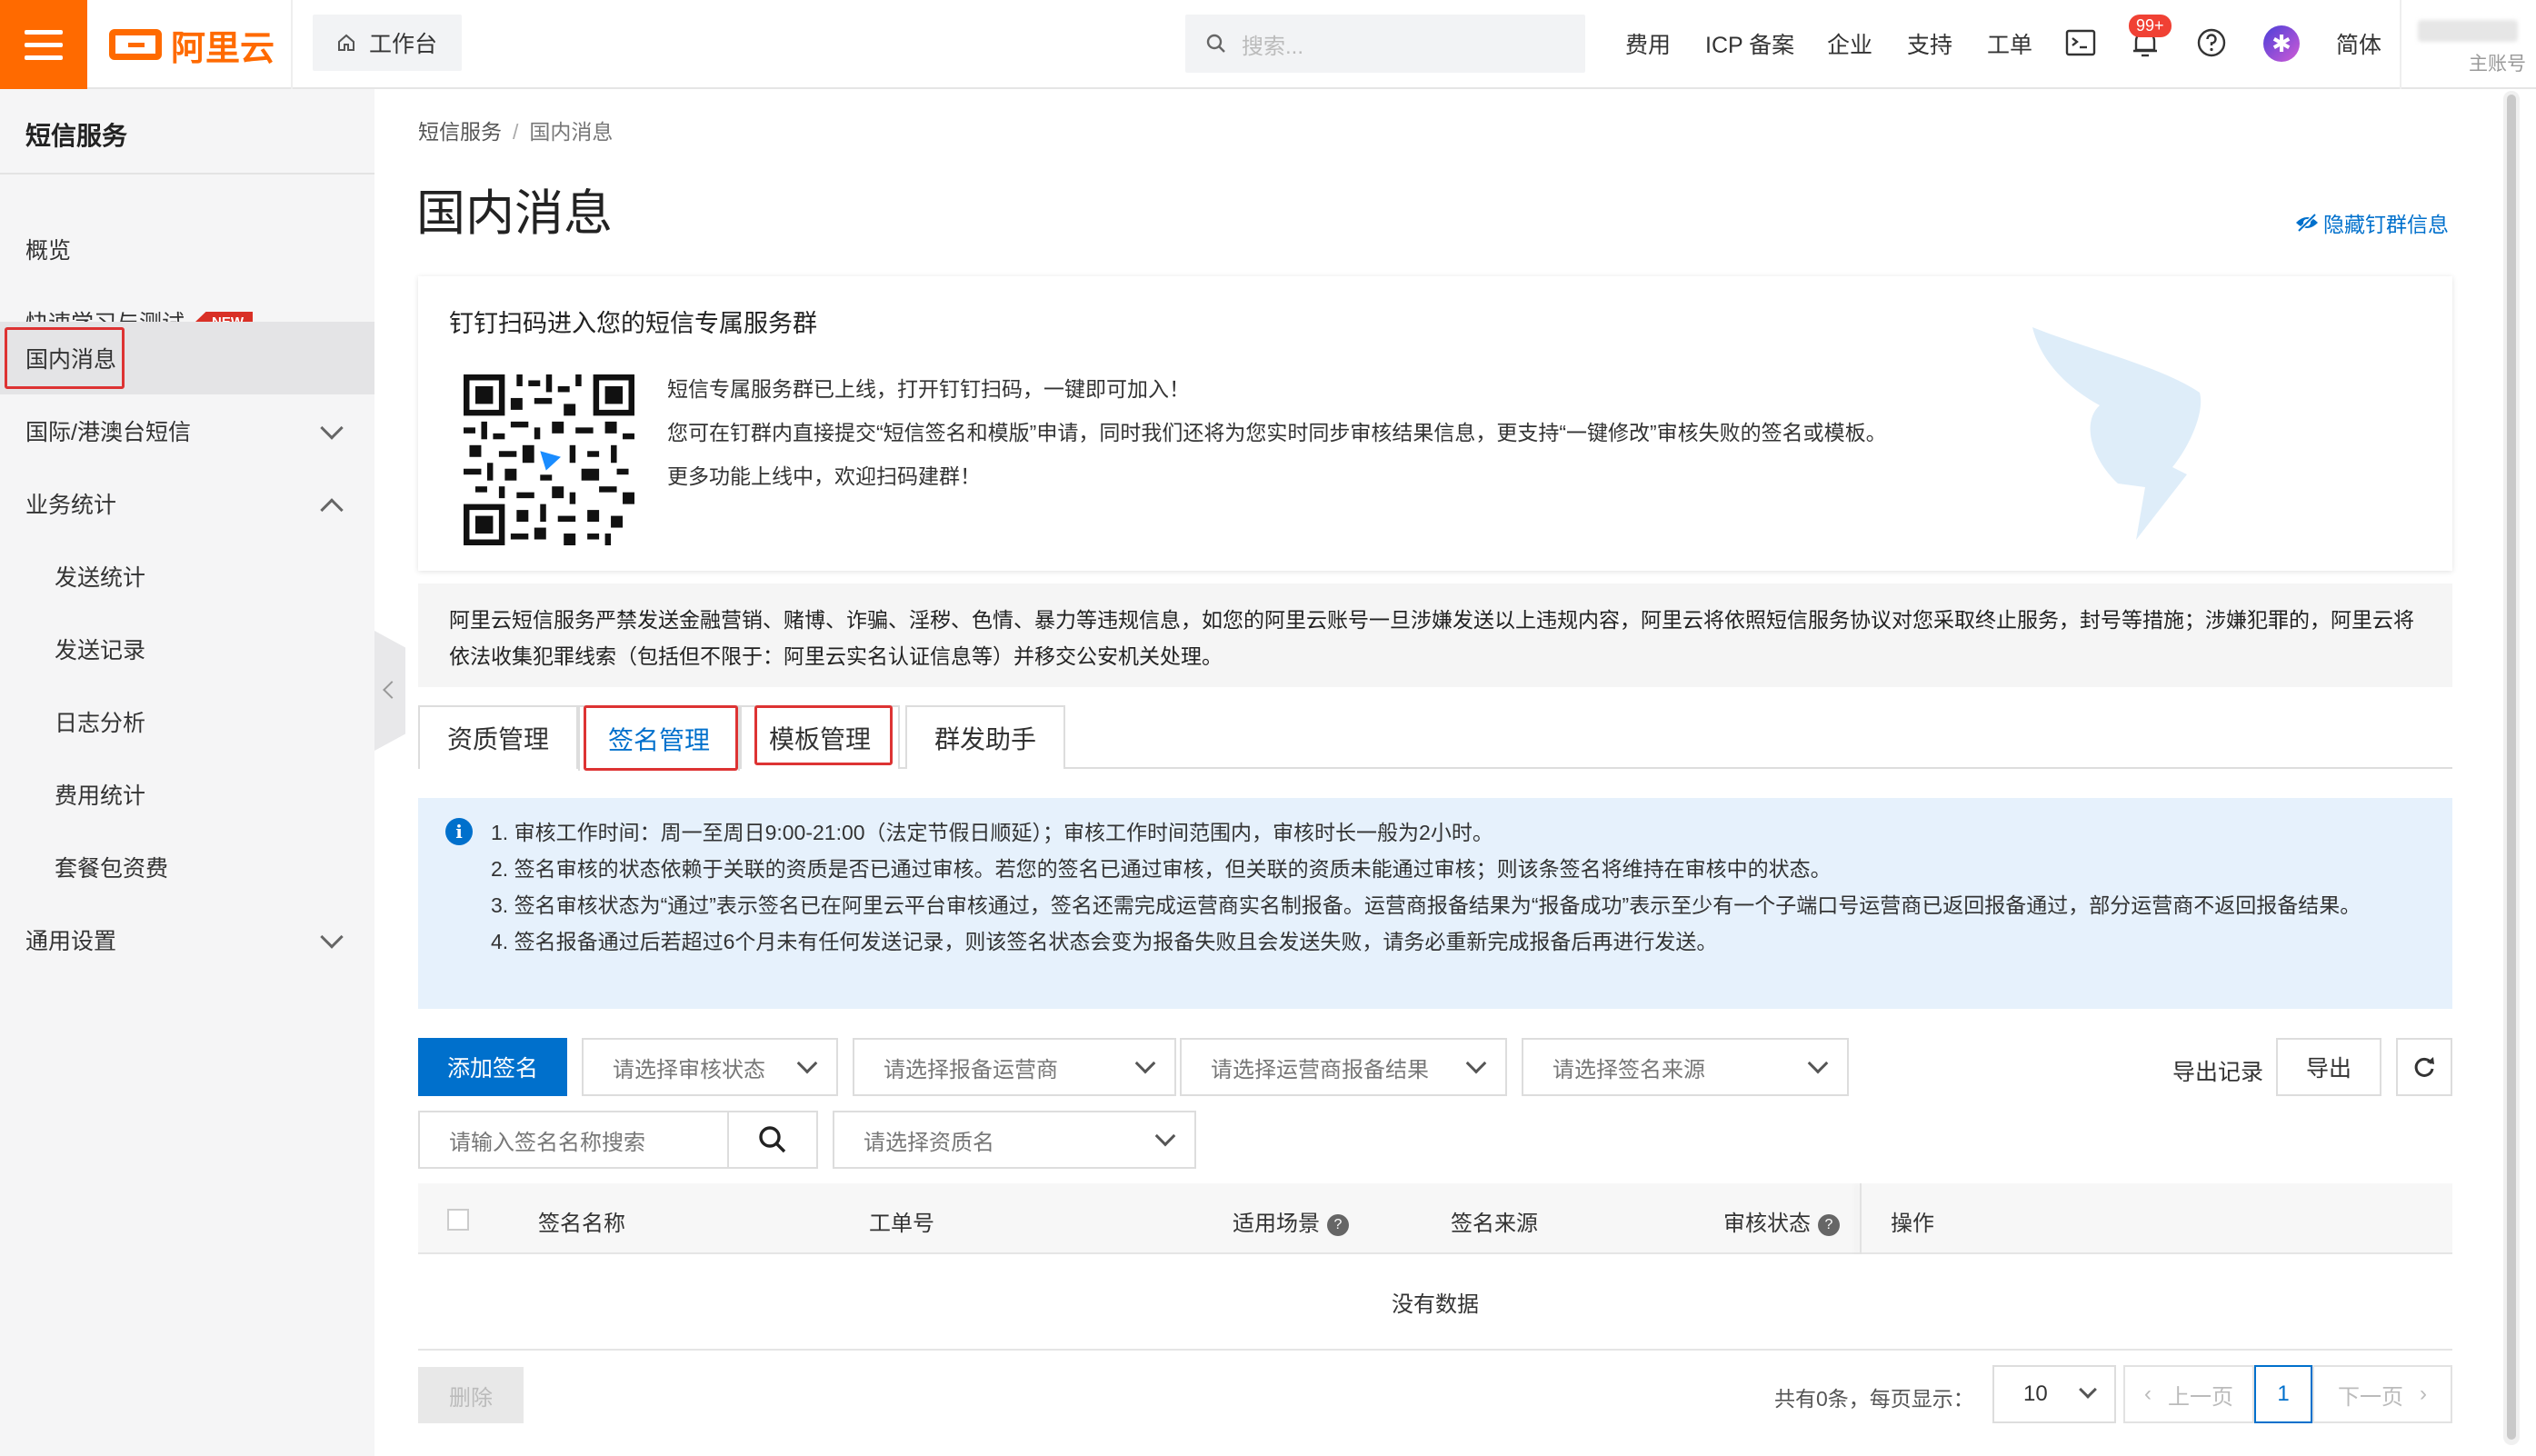  I want to click on aliyun-logo: 阿里云, so click(192, 46).